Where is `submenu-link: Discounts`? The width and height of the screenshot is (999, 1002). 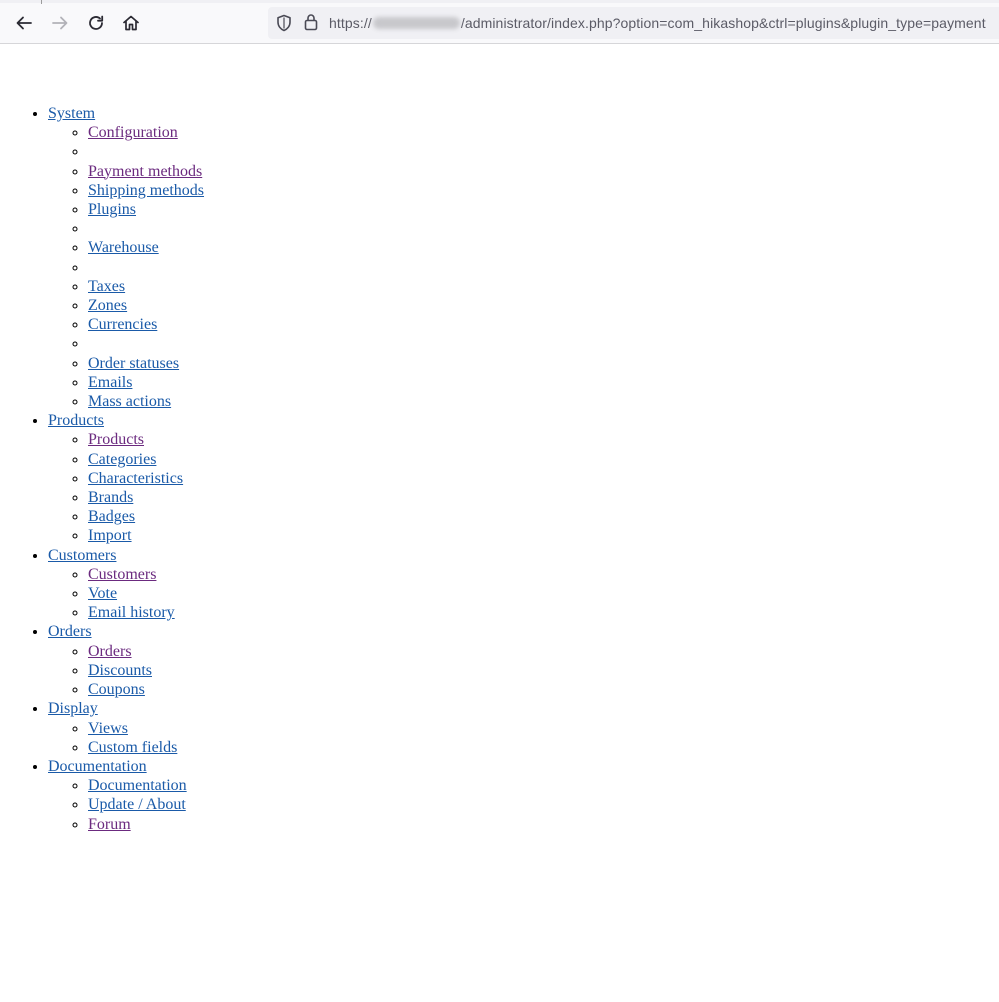
submenu-link: Discounts is located at coordinates (120, 670).